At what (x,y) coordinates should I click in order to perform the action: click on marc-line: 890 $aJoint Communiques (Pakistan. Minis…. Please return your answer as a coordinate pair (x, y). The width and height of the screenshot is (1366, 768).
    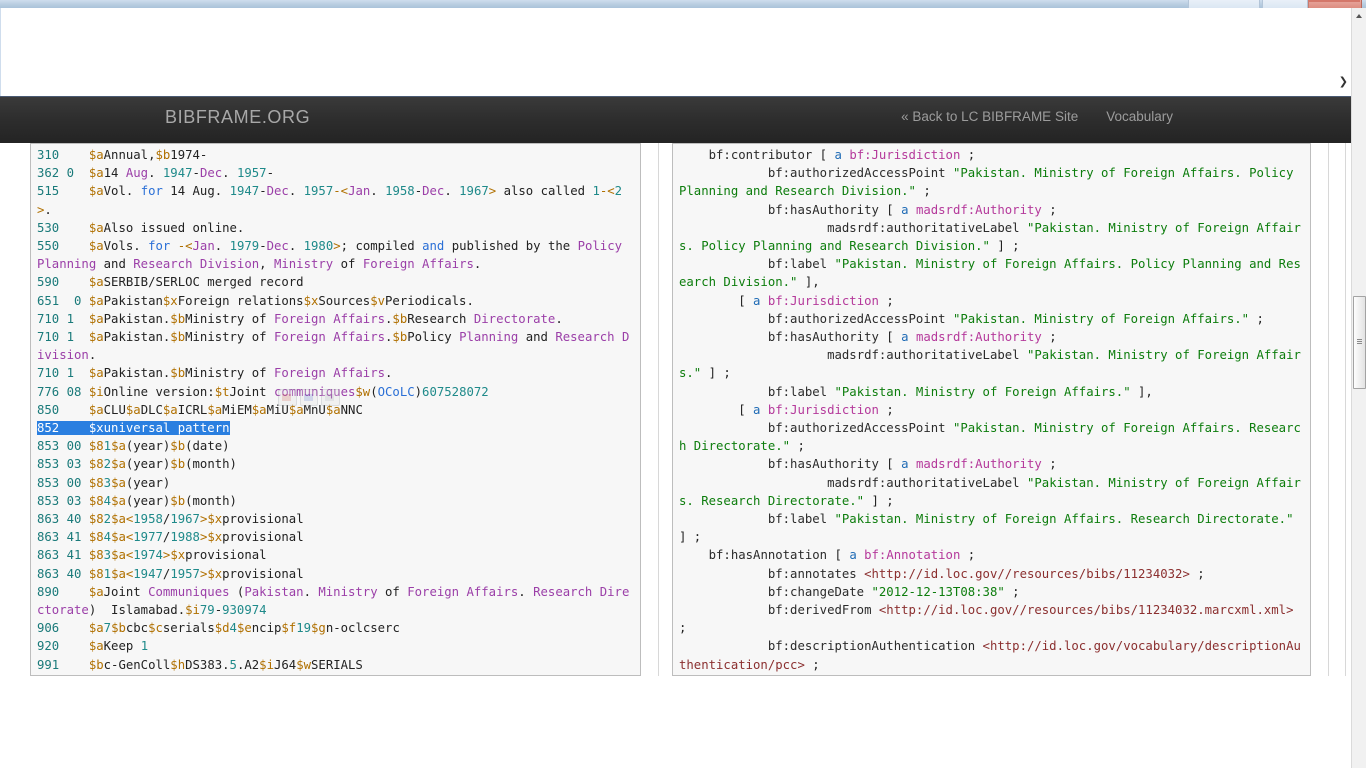
    Looking at the image, I should click on (333, 601).